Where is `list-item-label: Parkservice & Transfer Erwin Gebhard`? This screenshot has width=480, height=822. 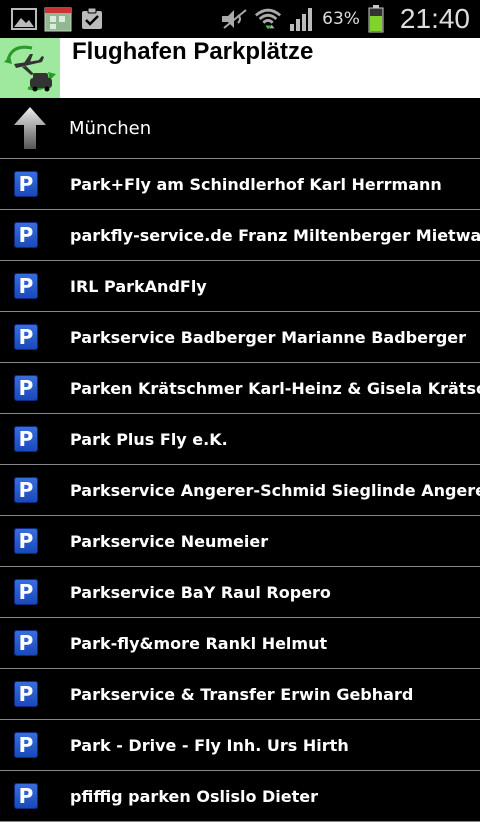
list-item-label: Parkservice & Transfer Erwin Gebhard is located at coordinates (242, 694).